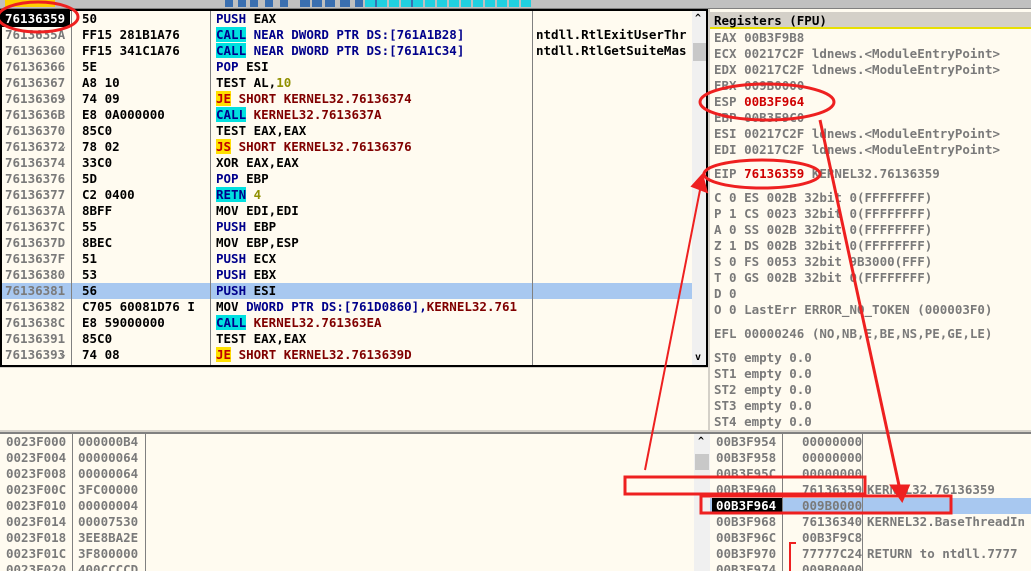  I want to click on stack-frame-bracket, so click(792, 556).